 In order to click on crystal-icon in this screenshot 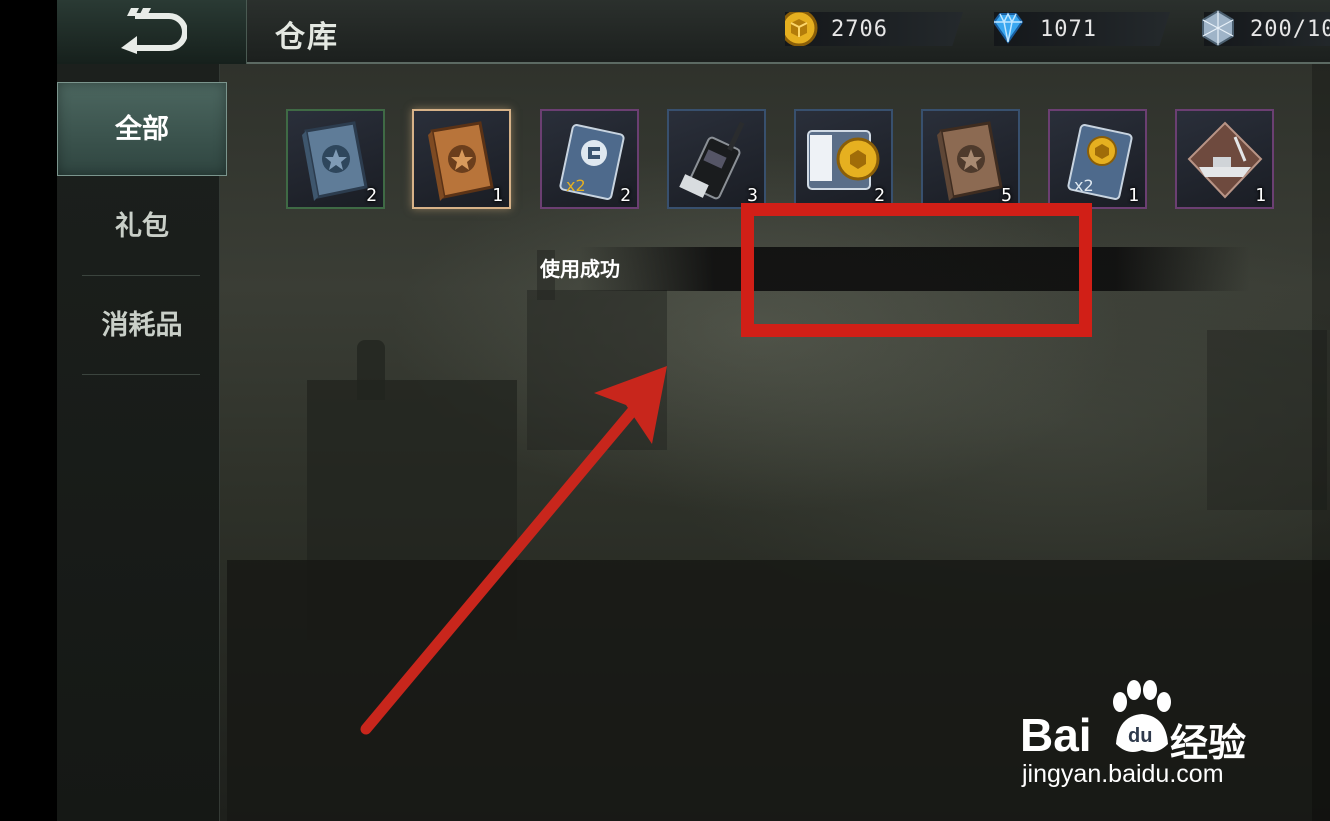, I will do `click(1218, 28)`.